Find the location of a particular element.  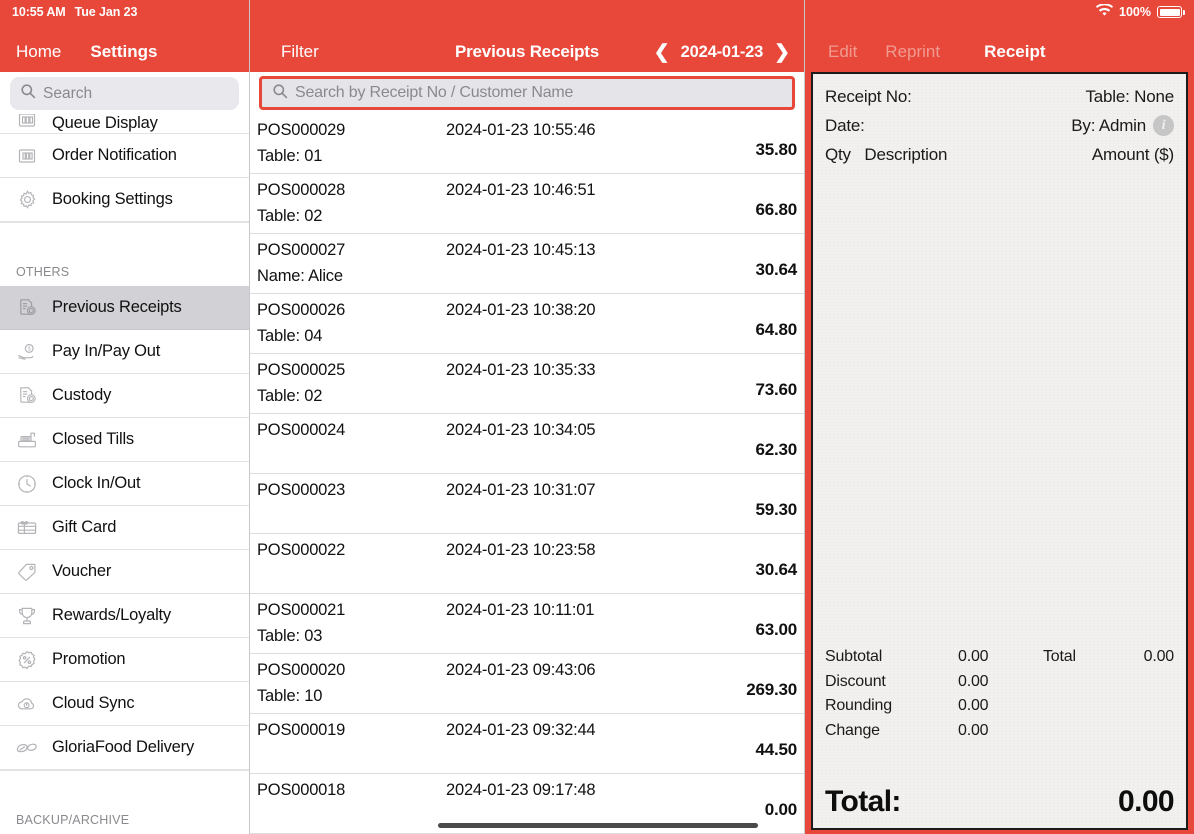

sidebar-item-clock-in-out: Clock In/Out is located at coordinates (124, 484).